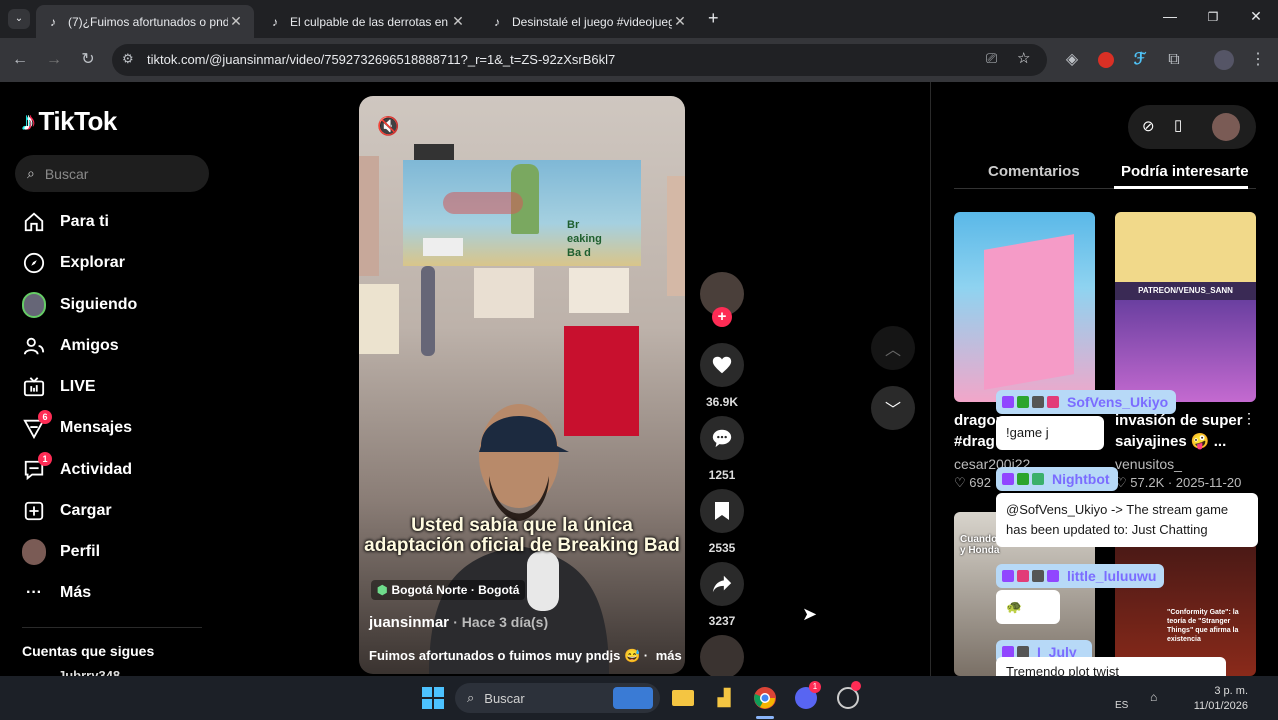 This screenshot has height=720, width=1278. Describe the element at coordinates (382, 590) in the screenshot. I see `location-pin-icon: ⬢` at that location.